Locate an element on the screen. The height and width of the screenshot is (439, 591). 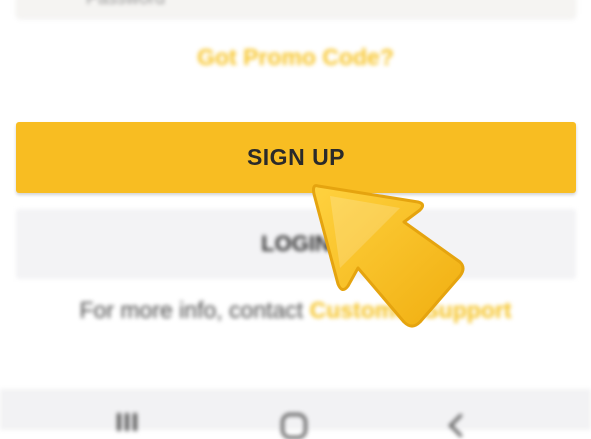
sign-up-label: SIGN UP is located at coordinates (296, 157).